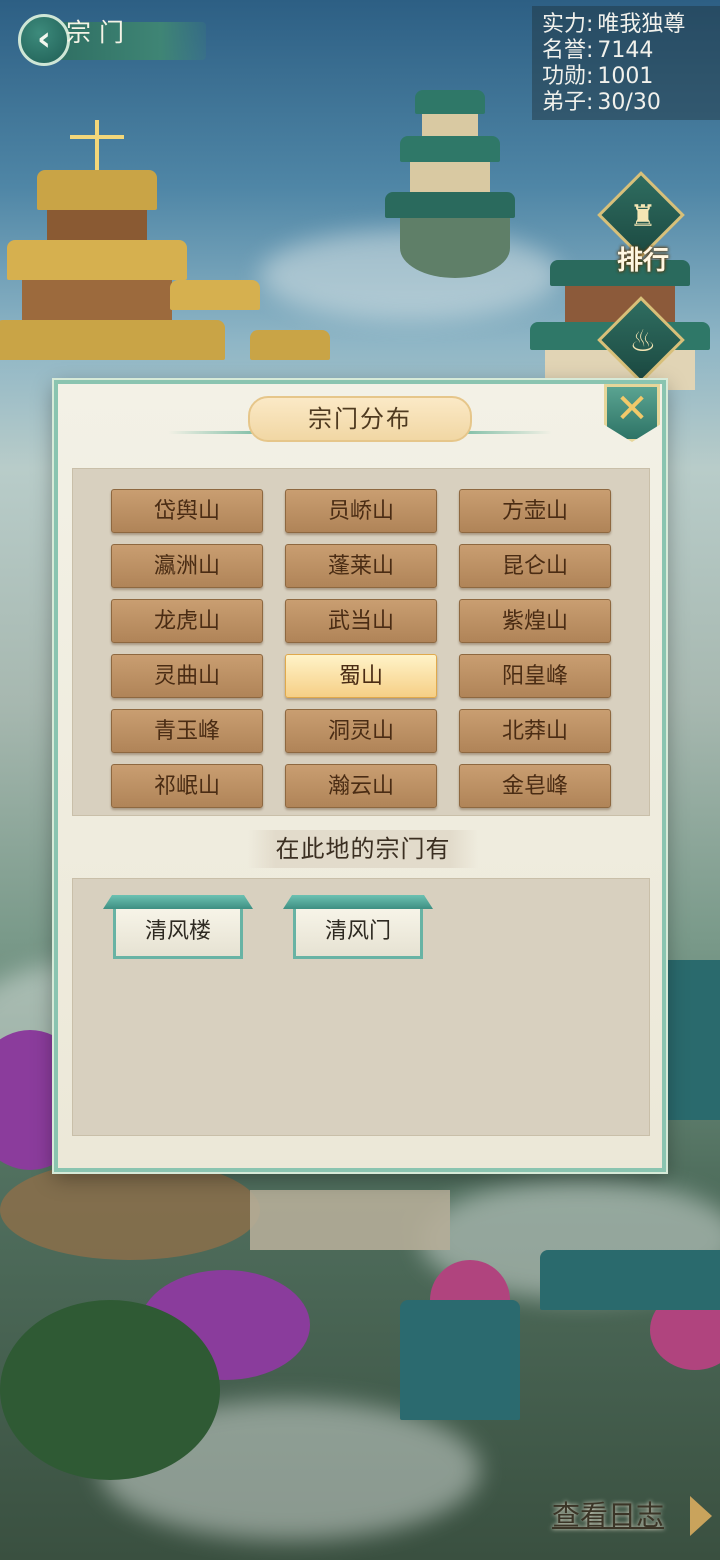 The height and width of the screenshot is (1560, 720). I want to click on mountain-button: 灵曲山, so click(187, 676).